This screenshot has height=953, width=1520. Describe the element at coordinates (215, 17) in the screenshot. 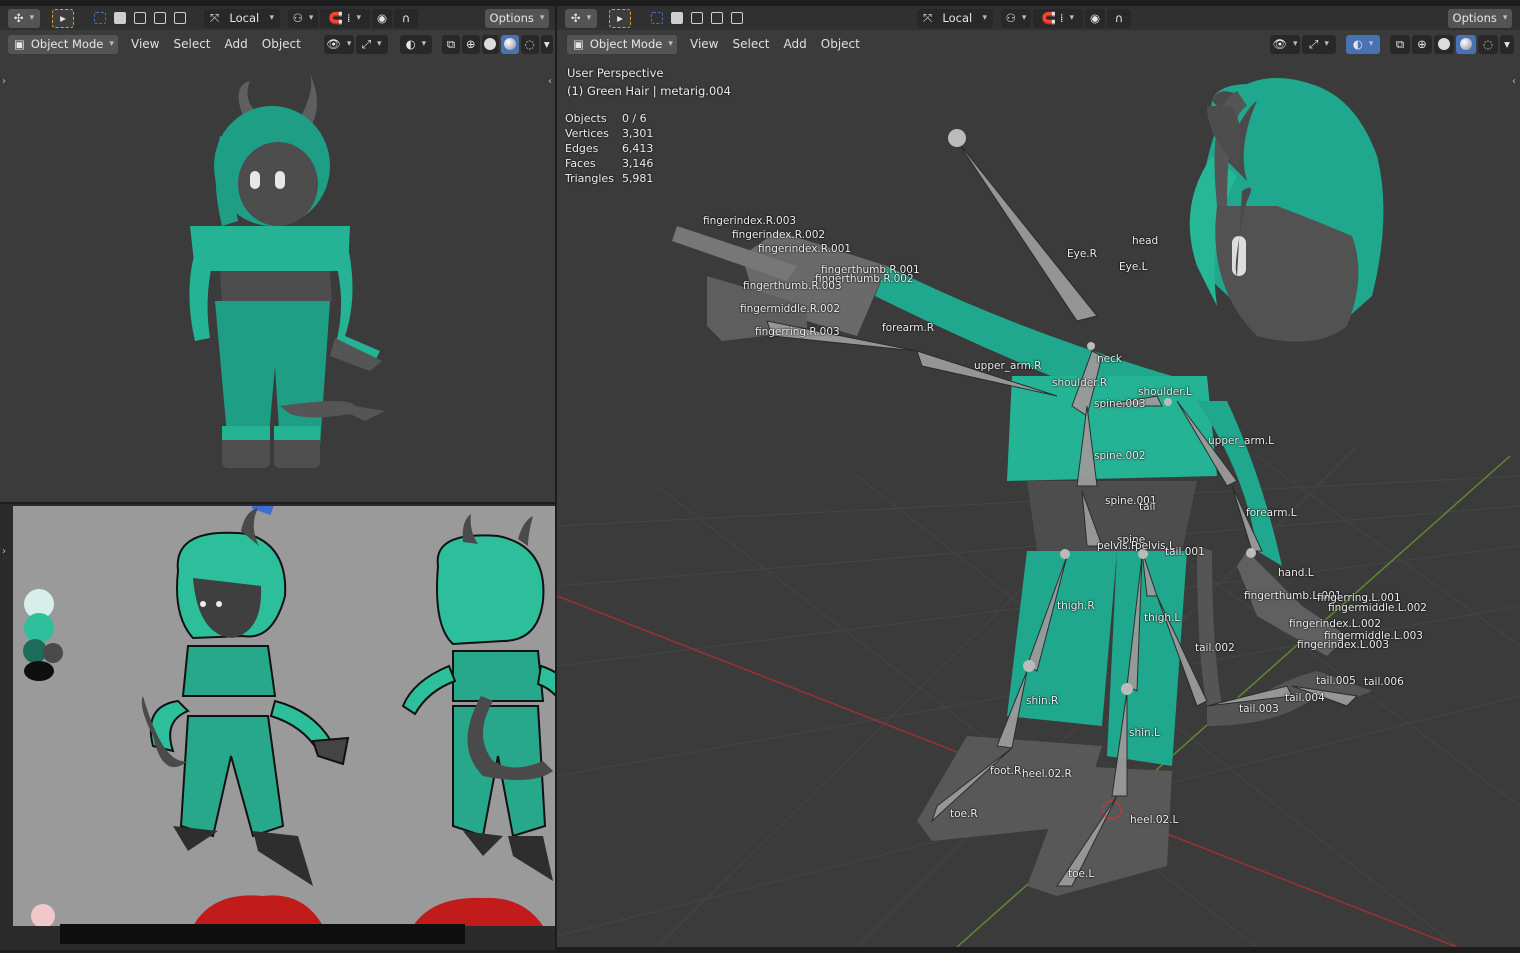

I see `orientation-icon: ⤧` at that location.